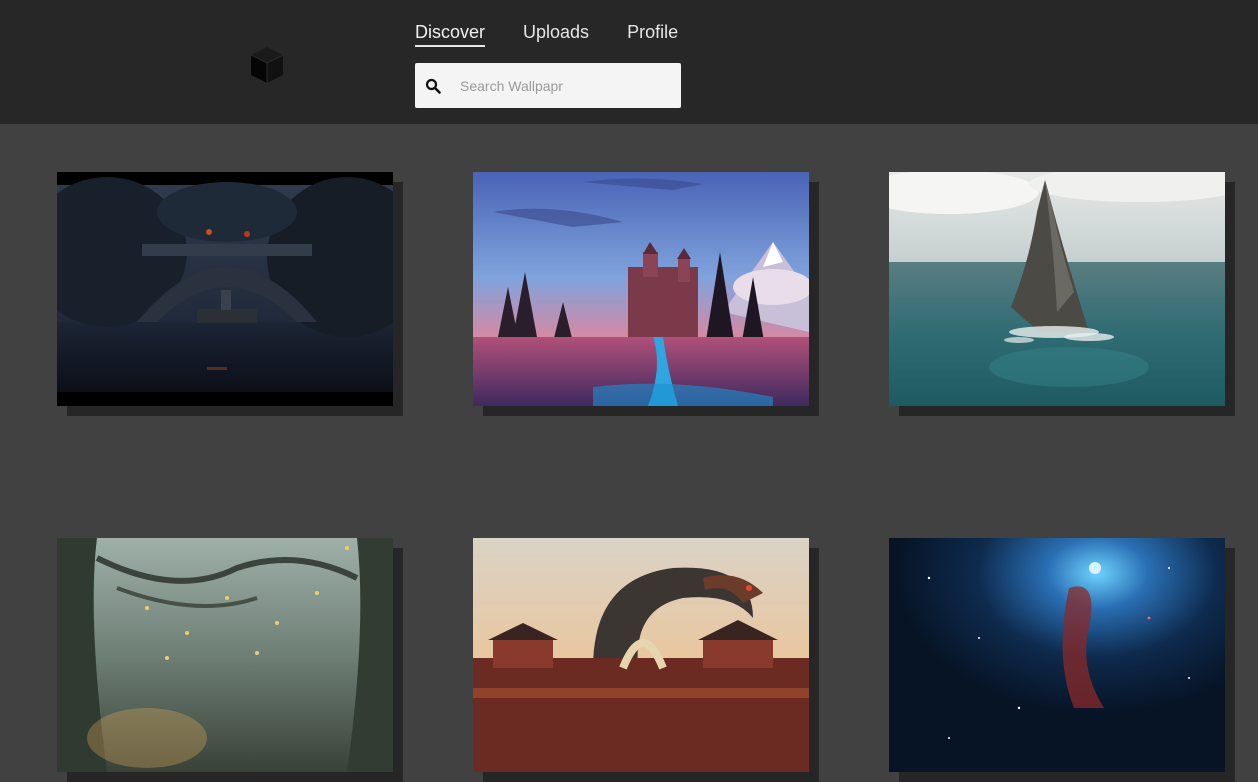 This screenshot has height=782, width=1258. What do you see at coordinates (450, 34) in the screenshot?
I see `nav-discover: Discover` at bounding box center [450, 34].